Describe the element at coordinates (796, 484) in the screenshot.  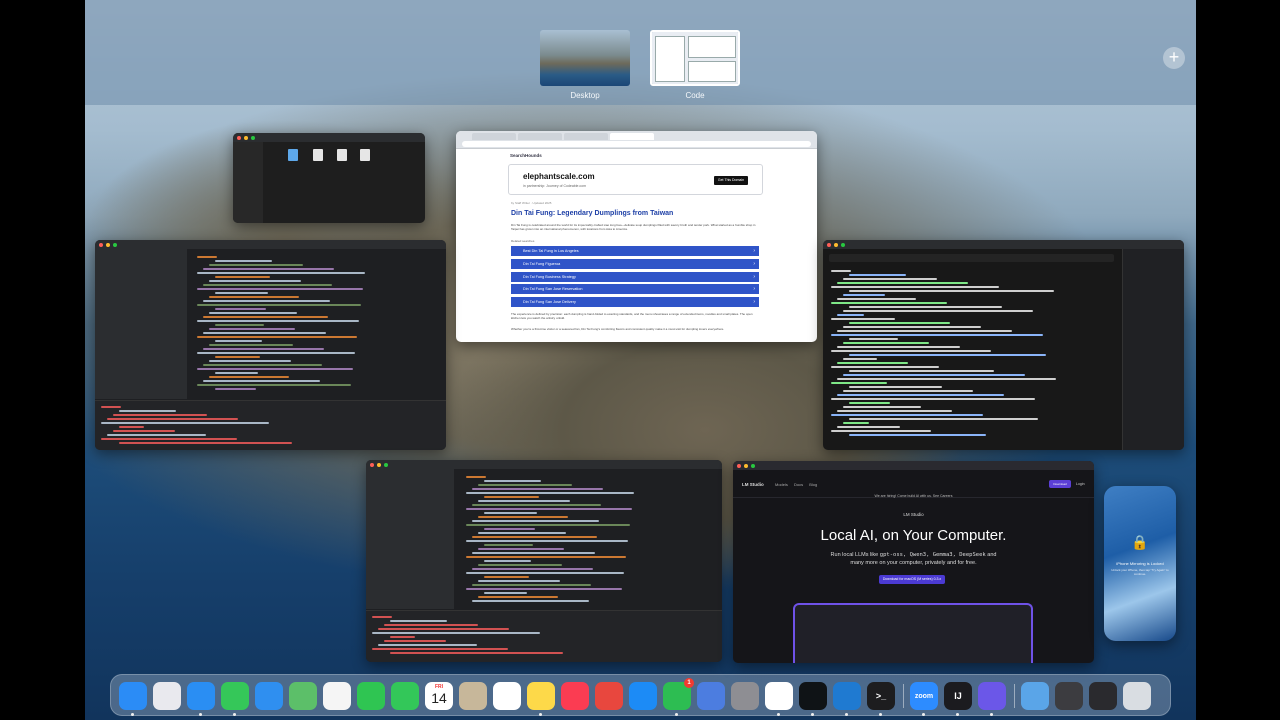
I see `lmstudio-nav: Models Docs Blog` at that location.